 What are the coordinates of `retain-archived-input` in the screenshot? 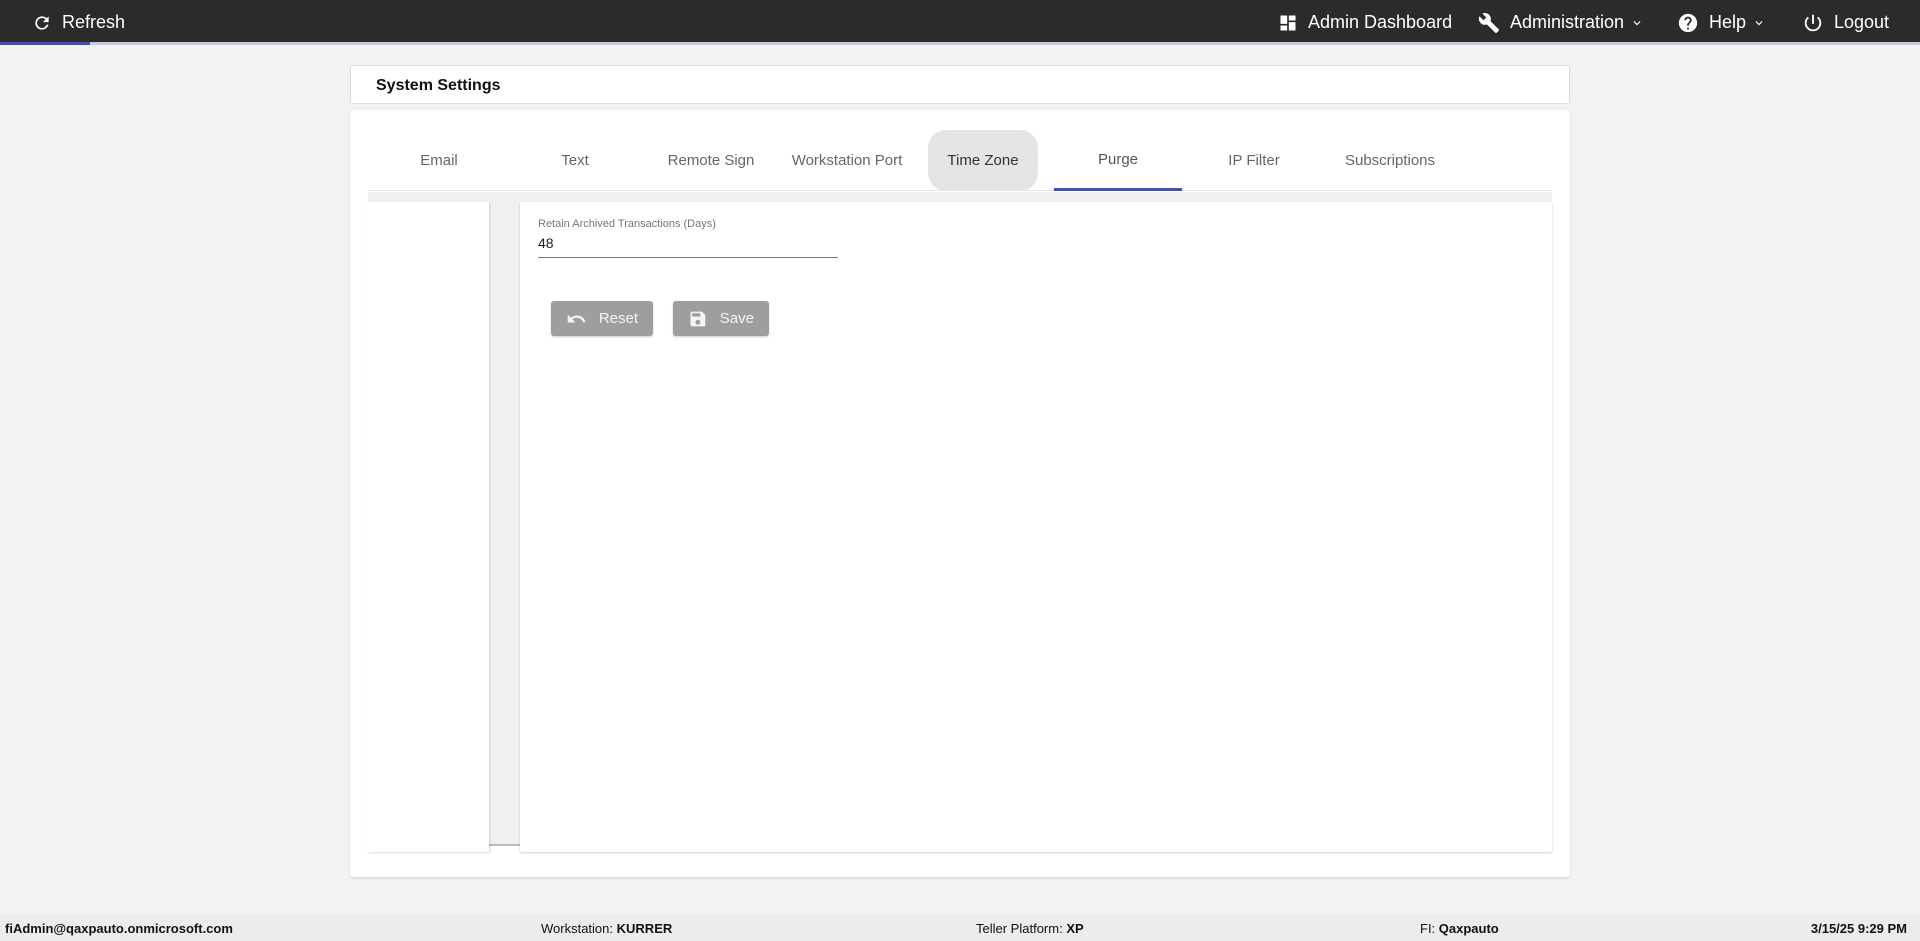 It's located at (688, 245).